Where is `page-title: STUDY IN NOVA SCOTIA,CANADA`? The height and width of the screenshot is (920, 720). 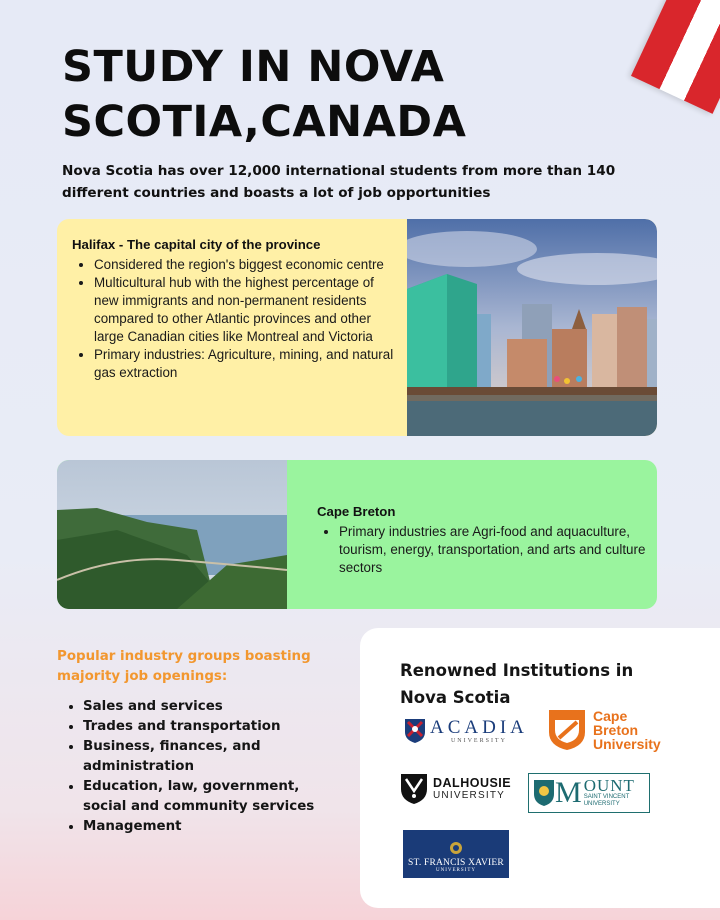 page-title: STUDY IN NOVA SCOTIA,CANADA is located at coordinates (264, 94).